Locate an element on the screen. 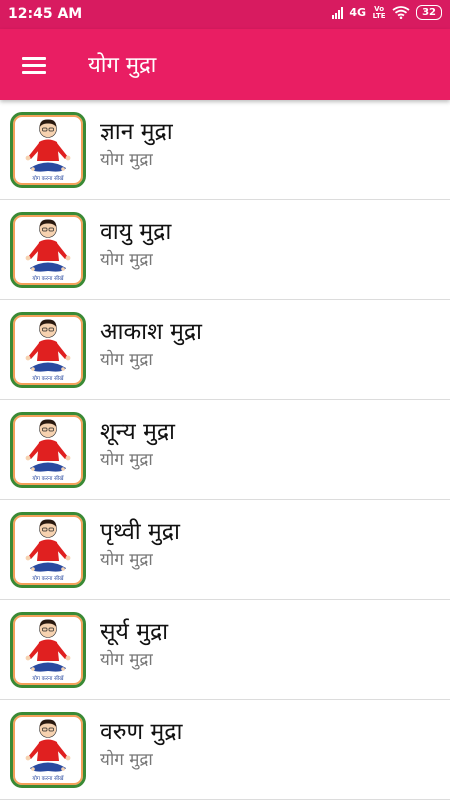  status-icons: 4G Vo LTE 32 is located at coordinates (387, 12).